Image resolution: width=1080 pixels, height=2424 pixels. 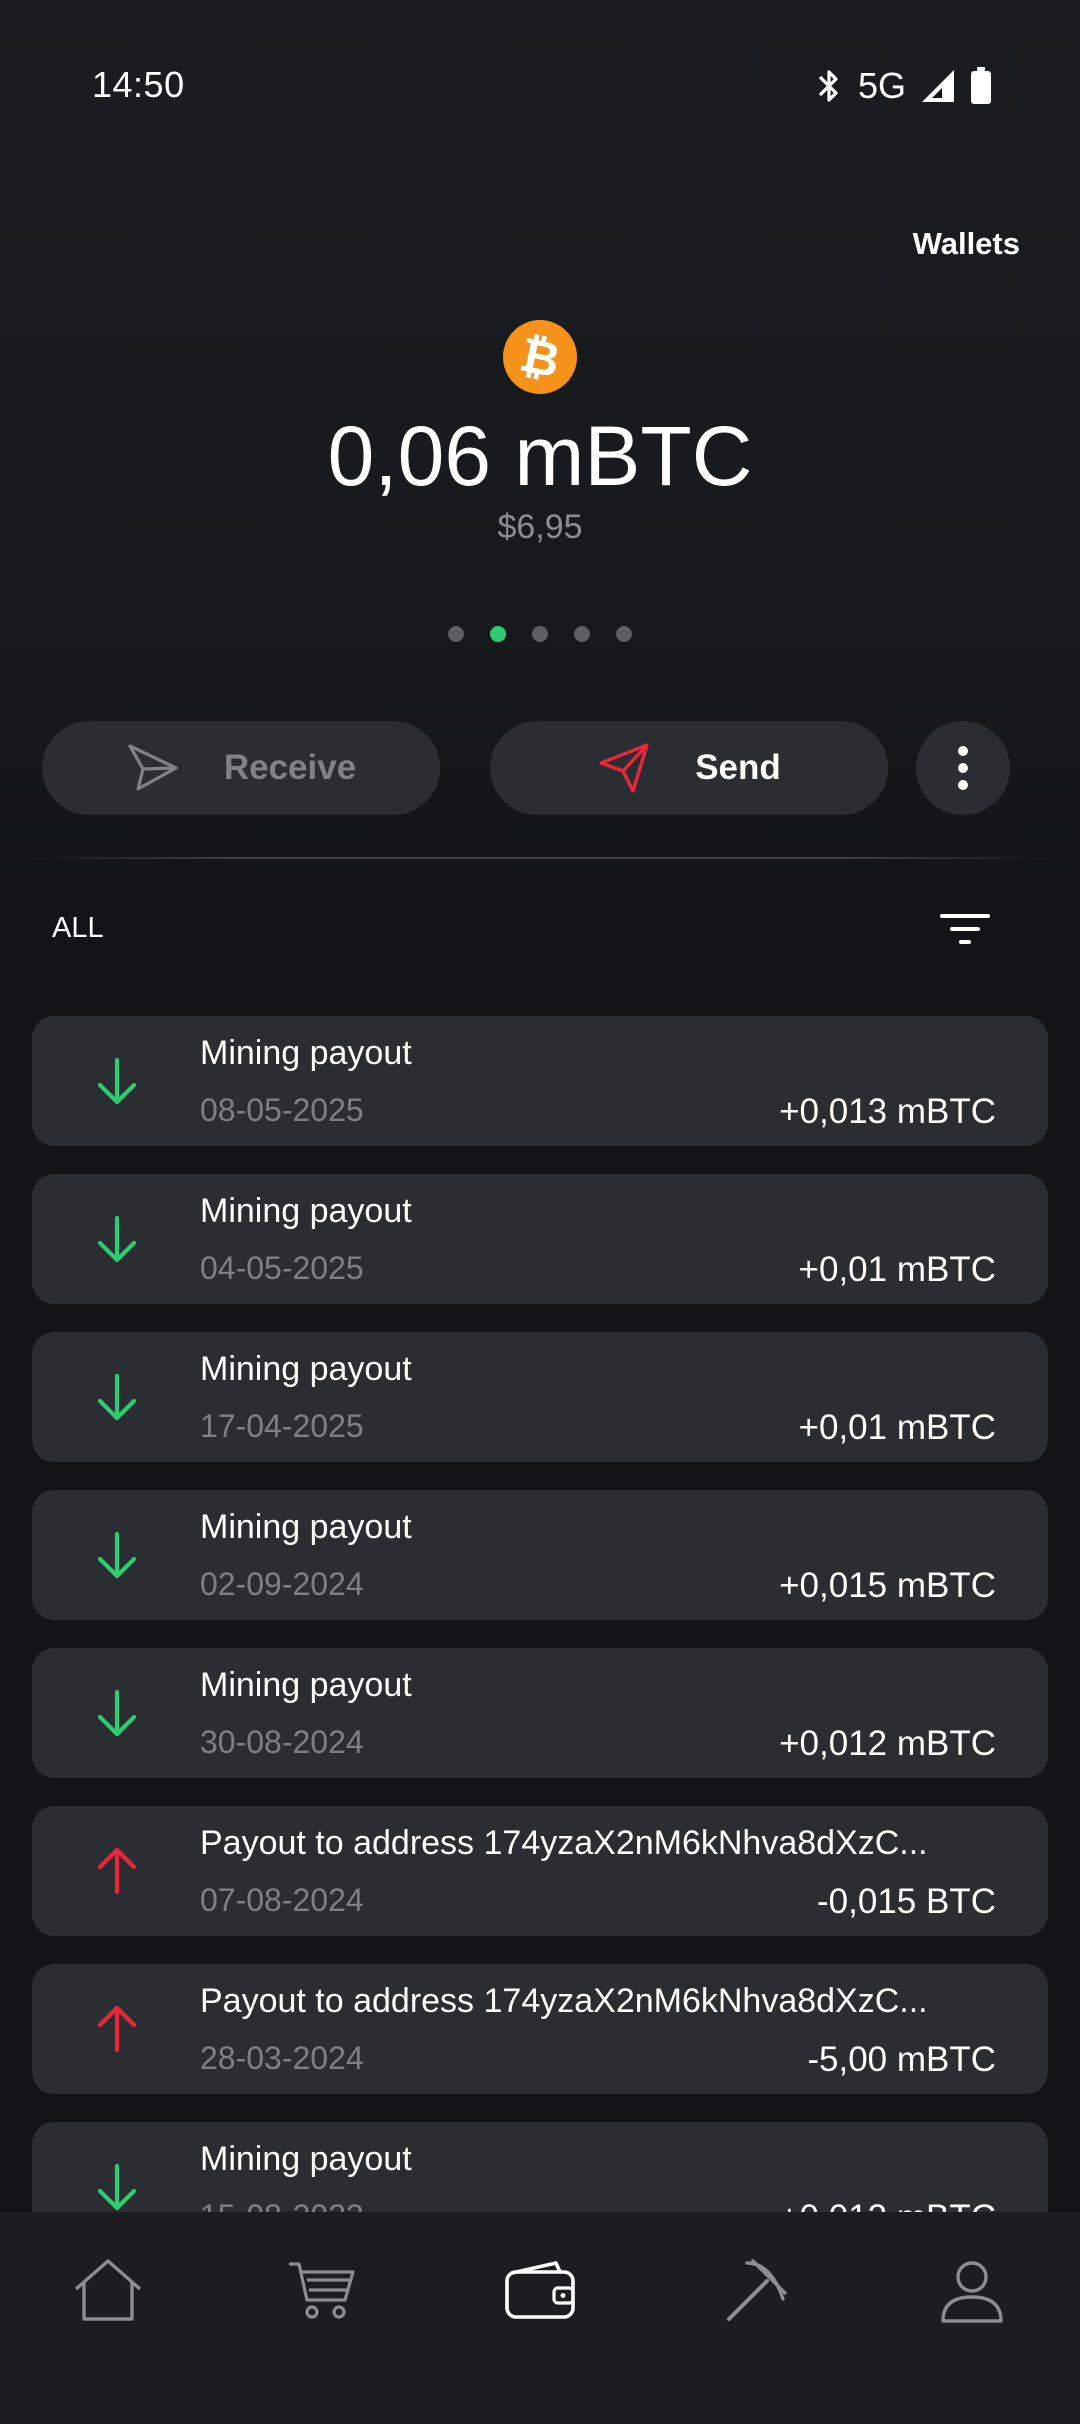 What do you see at coordinates (498, 634) in the screenshot?
I see `pager-dot-active` at bounding box center [498, 634].